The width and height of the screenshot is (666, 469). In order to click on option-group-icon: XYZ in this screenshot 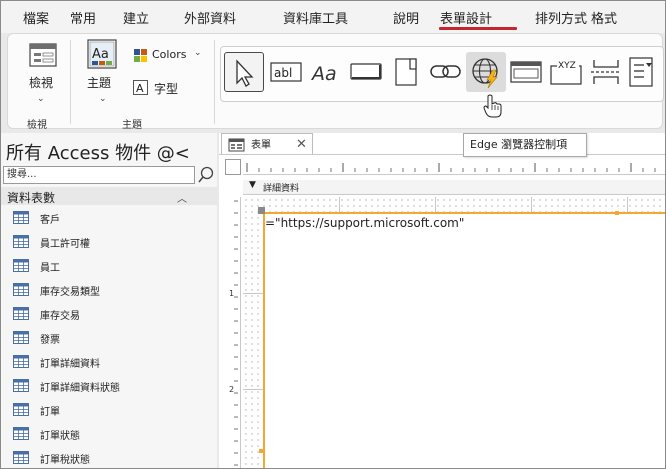, I will do `click(566, 72)`.